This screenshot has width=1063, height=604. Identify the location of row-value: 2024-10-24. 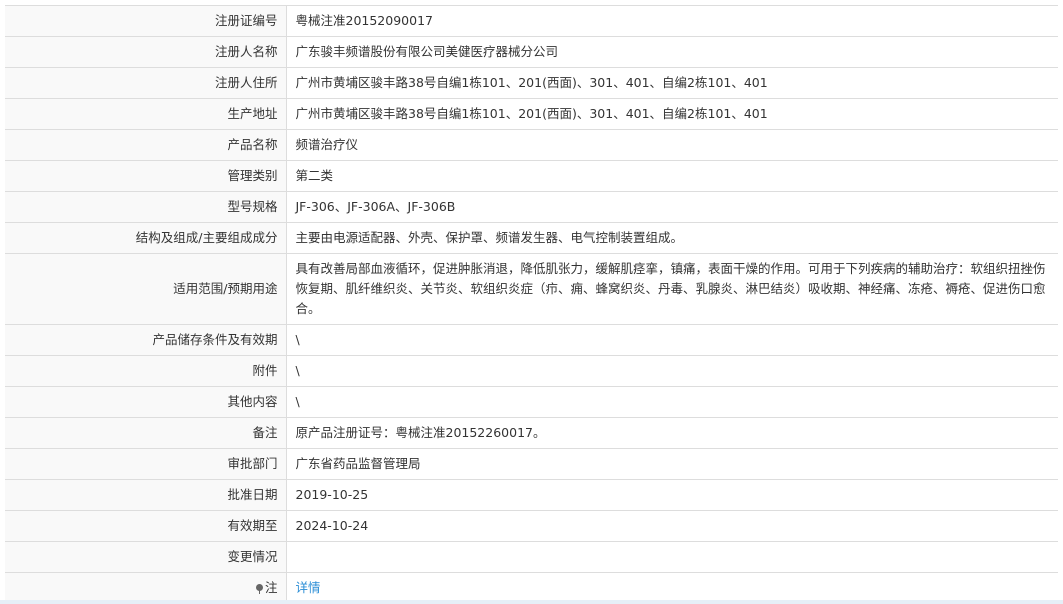
(672, 526).